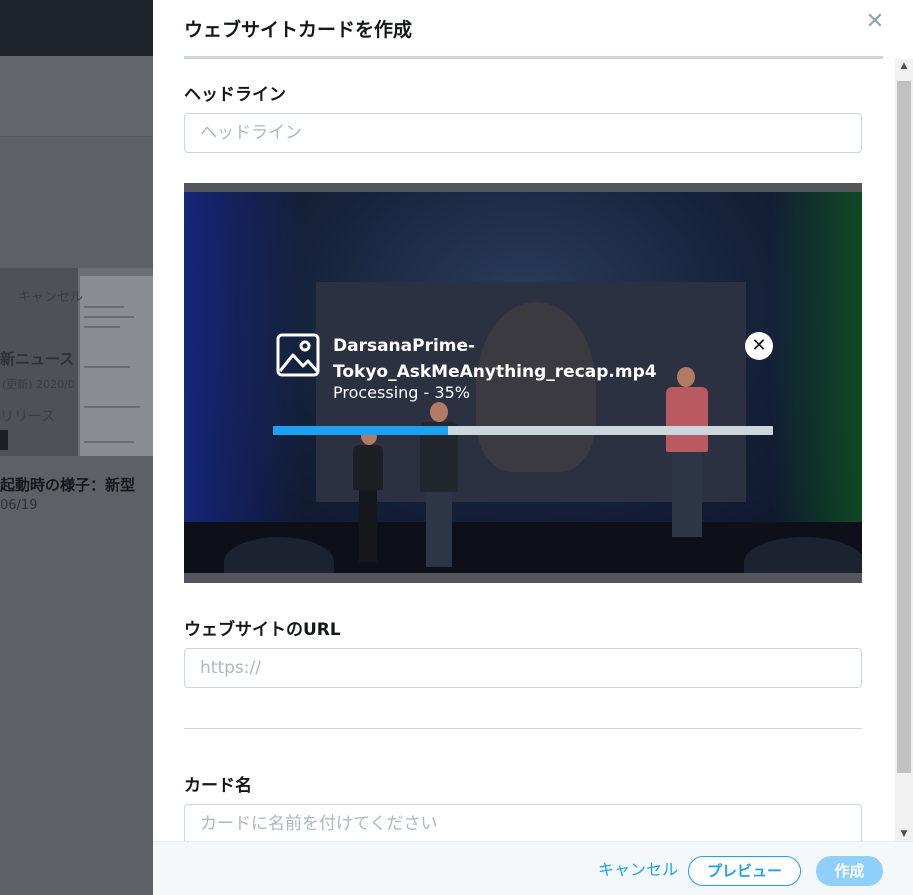 The image size is (913, 895). Describe the element at coordinates (76, 362) in the screenshot. I see `background-thumbnail: キャンセル 新ニュース (更新) 2020/0 リリース` at that location.